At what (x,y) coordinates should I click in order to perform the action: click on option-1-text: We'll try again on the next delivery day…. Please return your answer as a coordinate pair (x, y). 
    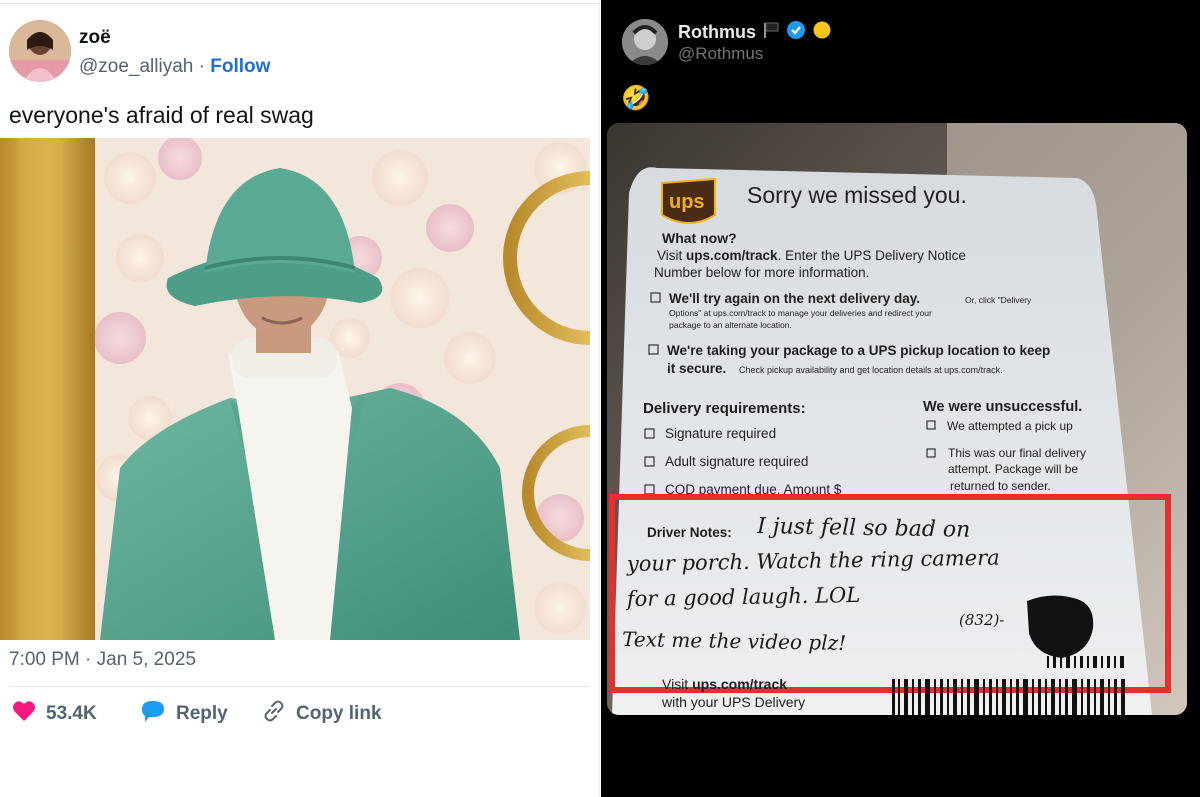
    Looking at the image, I should click on (794, 298).